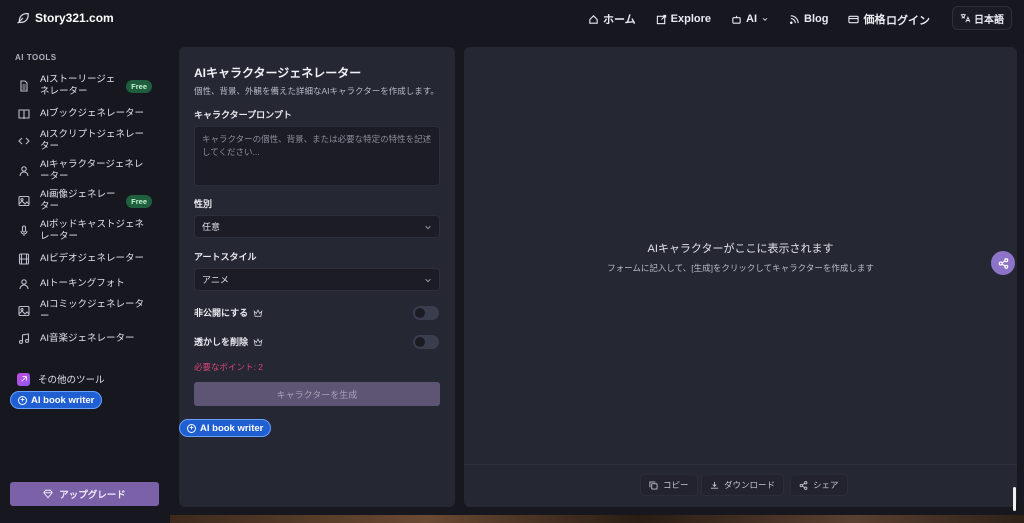 This screenshot has width=1024, height=523. Describe the element at coordinates (23, 379) in the screenshot. I see `grid-icon` at that location.